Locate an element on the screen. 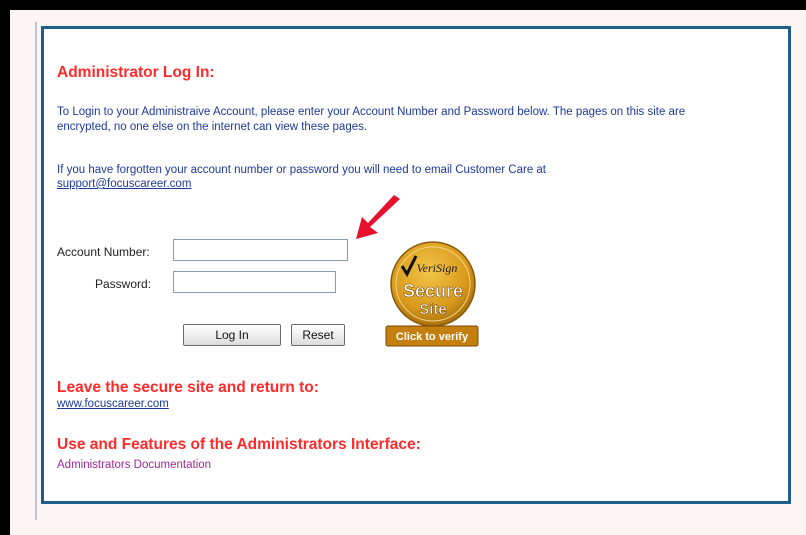 This screenshot has height=535, width=806. support-email-link: support@focuscareer.com is located at coordinates (124, 184).